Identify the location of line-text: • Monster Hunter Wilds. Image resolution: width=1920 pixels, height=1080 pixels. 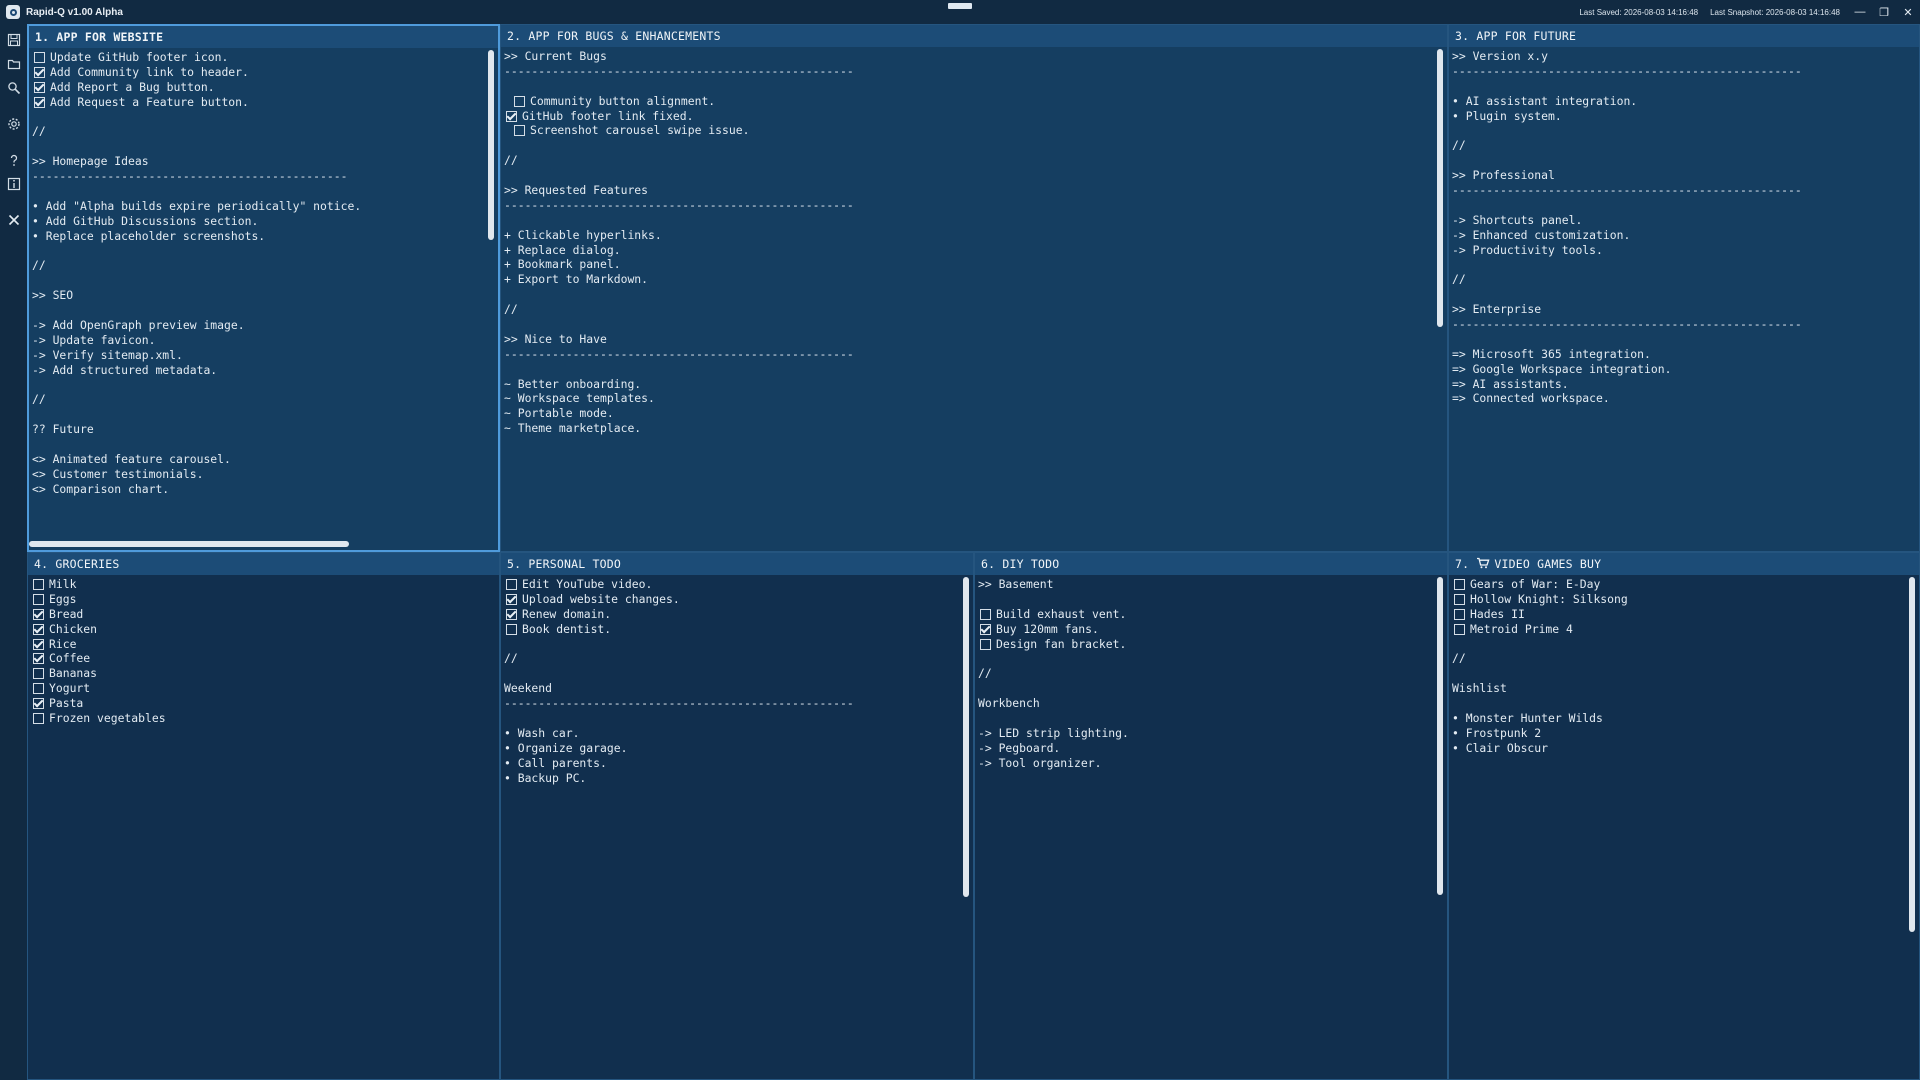
(1527, 718).